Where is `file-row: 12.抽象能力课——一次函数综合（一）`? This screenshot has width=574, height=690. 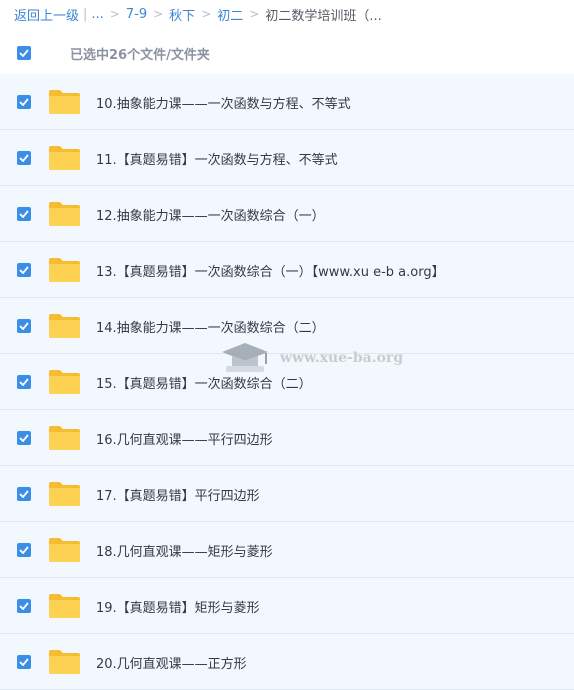 file-row: 12.抽象能力课——一次函数综合（一） is located at coordinates (287, 214).